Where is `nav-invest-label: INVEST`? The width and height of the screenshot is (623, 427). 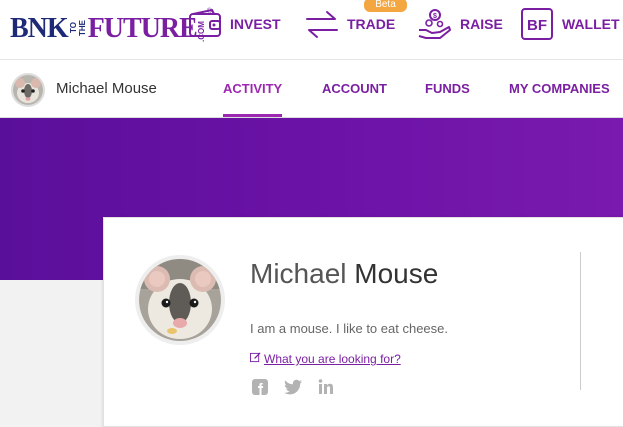 nav-invest-label: INVEST is located at coordinates (255, 24).